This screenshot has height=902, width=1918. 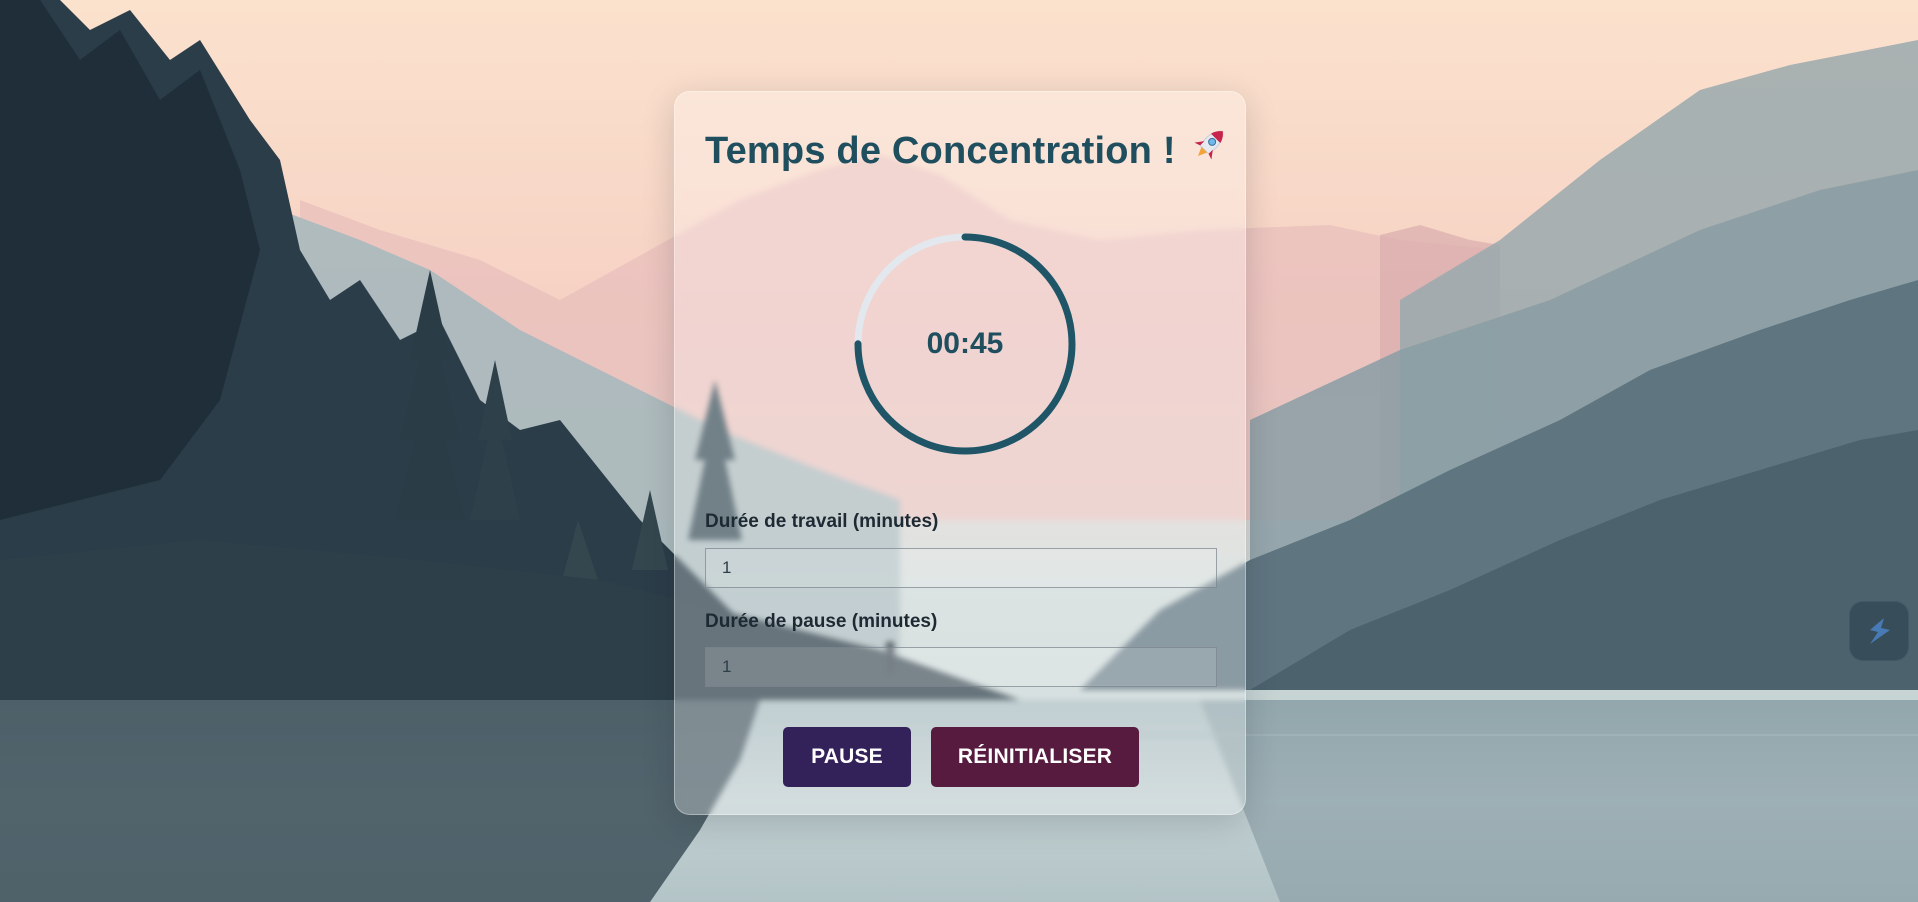 What do you see at coordinates (940, 151) in the screenshot?
I see `title-text: Temps de Concentration !` at bounding box center [940, 151].